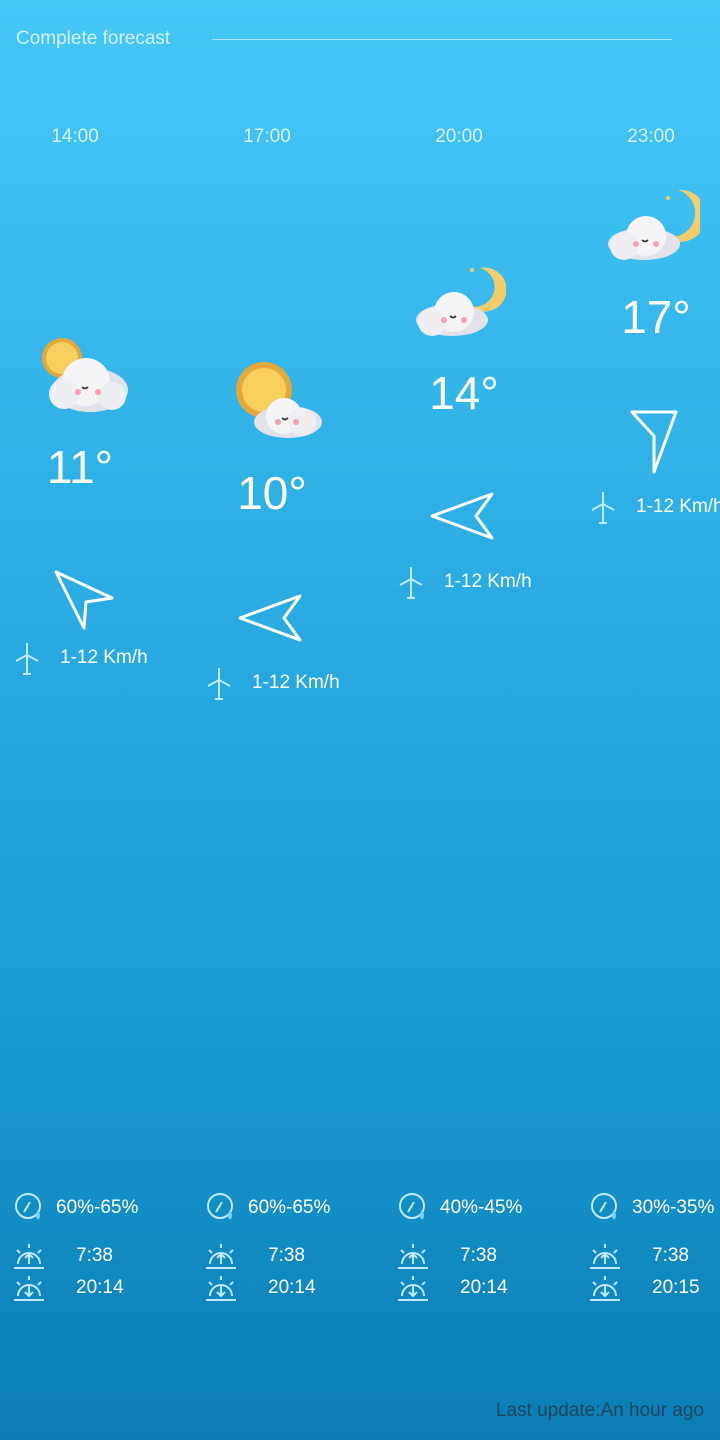  I want to click on humidity-value: 30%-35%, so click(673, 1207).